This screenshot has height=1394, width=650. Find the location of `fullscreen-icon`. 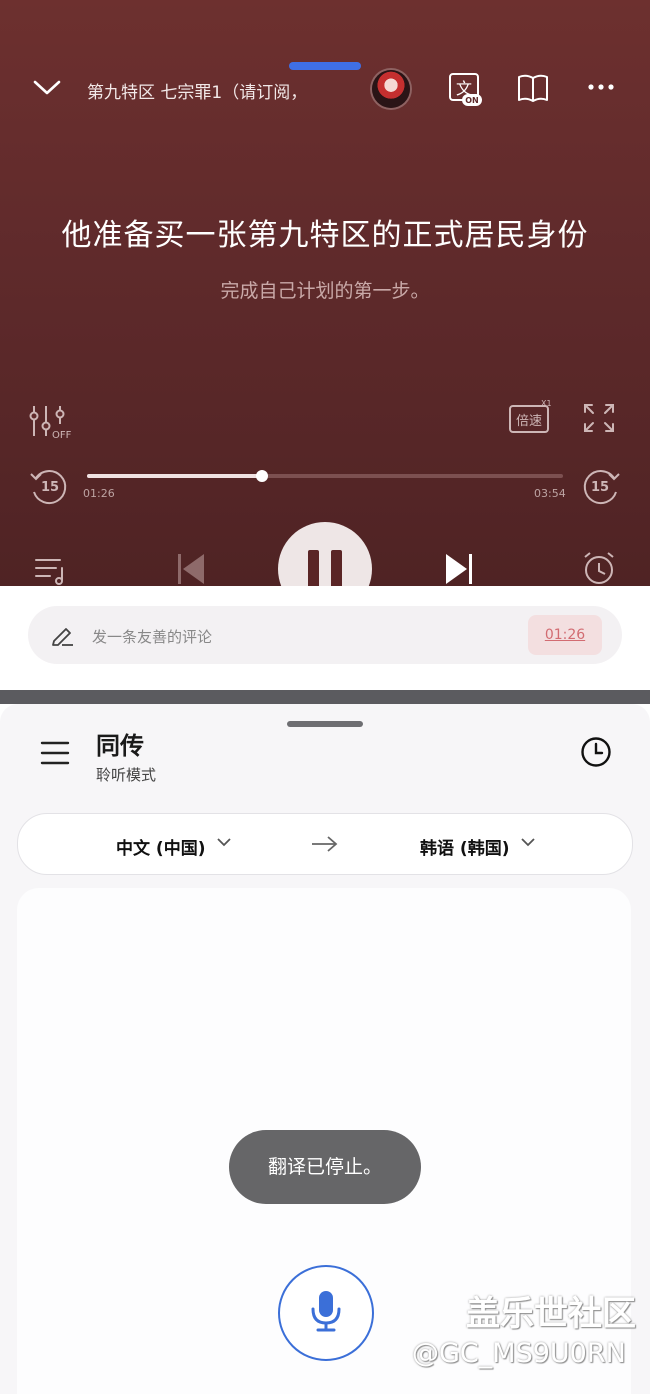

fullscreen-icon is located at coordinates (599, 418).